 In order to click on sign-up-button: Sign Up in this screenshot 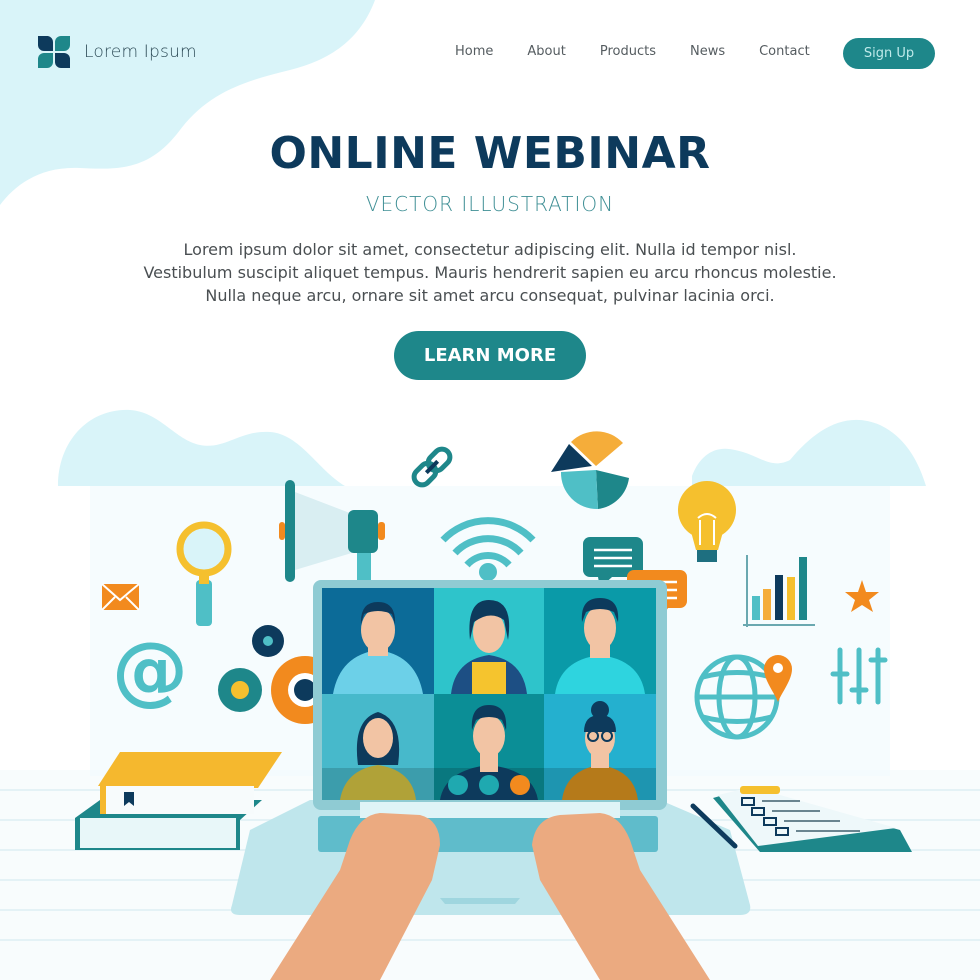, I will do `click(889, 53)`.